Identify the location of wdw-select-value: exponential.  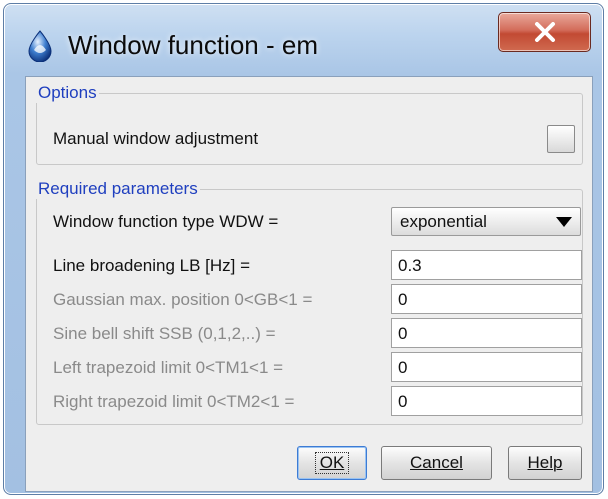
(443, 221).